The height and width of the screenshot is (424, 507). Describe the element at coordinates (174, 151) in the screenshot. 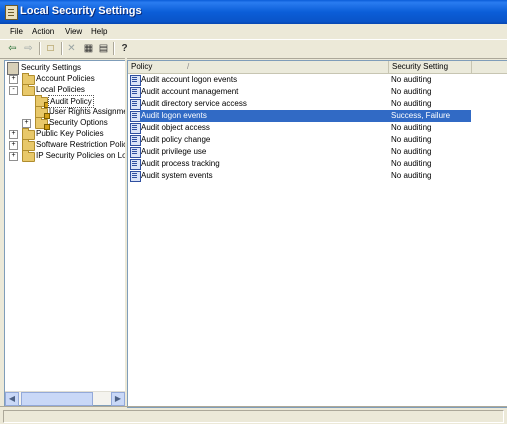

I see `policy-name: Audit privilege use` at that location.